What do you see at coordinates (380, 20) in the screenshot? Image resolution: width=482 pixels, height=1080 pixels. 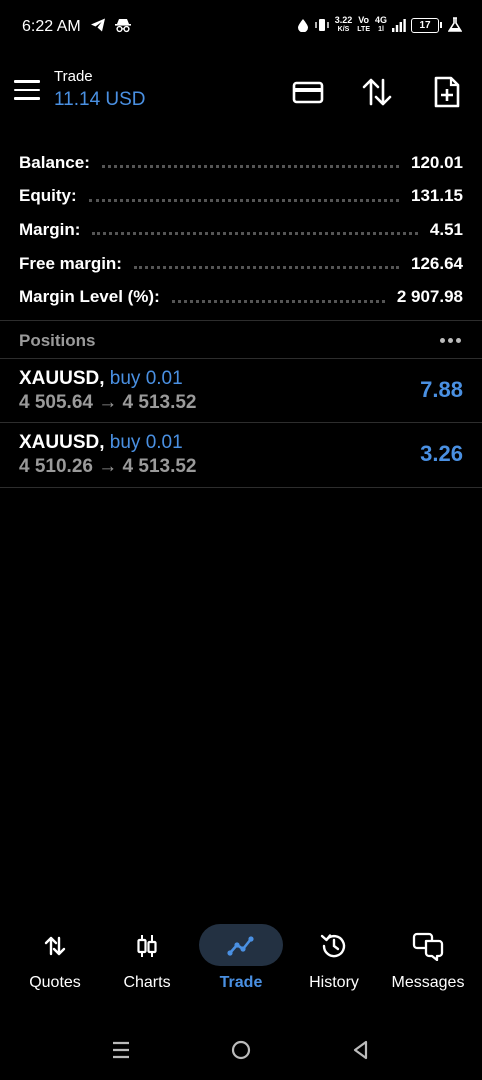 I see `network-top: 4G` at bounding box center [380, 20].